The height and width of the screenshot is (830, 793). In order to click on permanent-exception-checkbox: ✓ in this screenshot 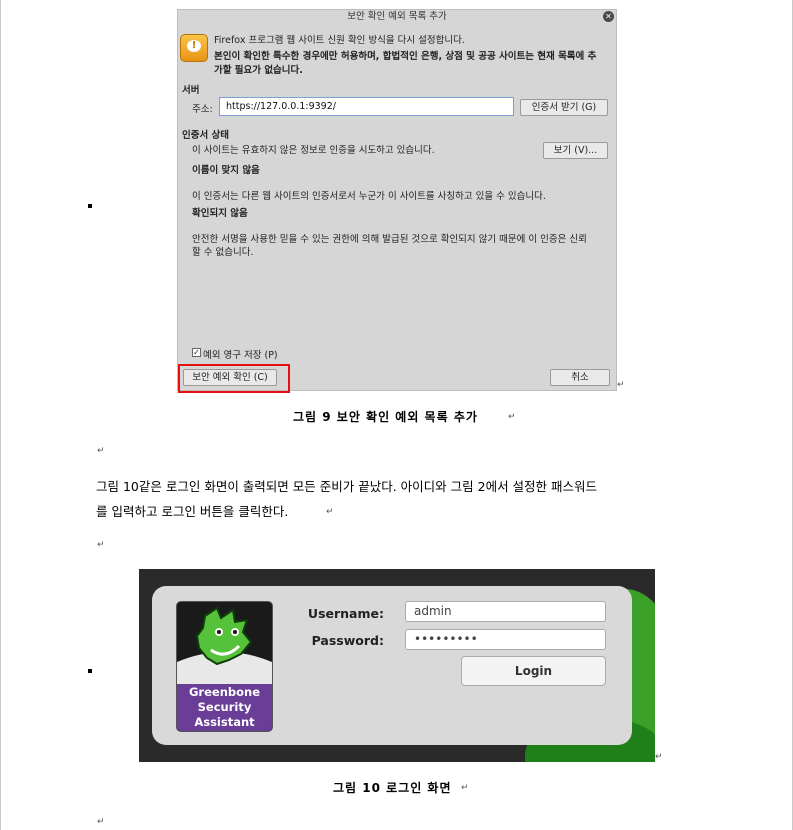, I will do `click(196, 352)`.